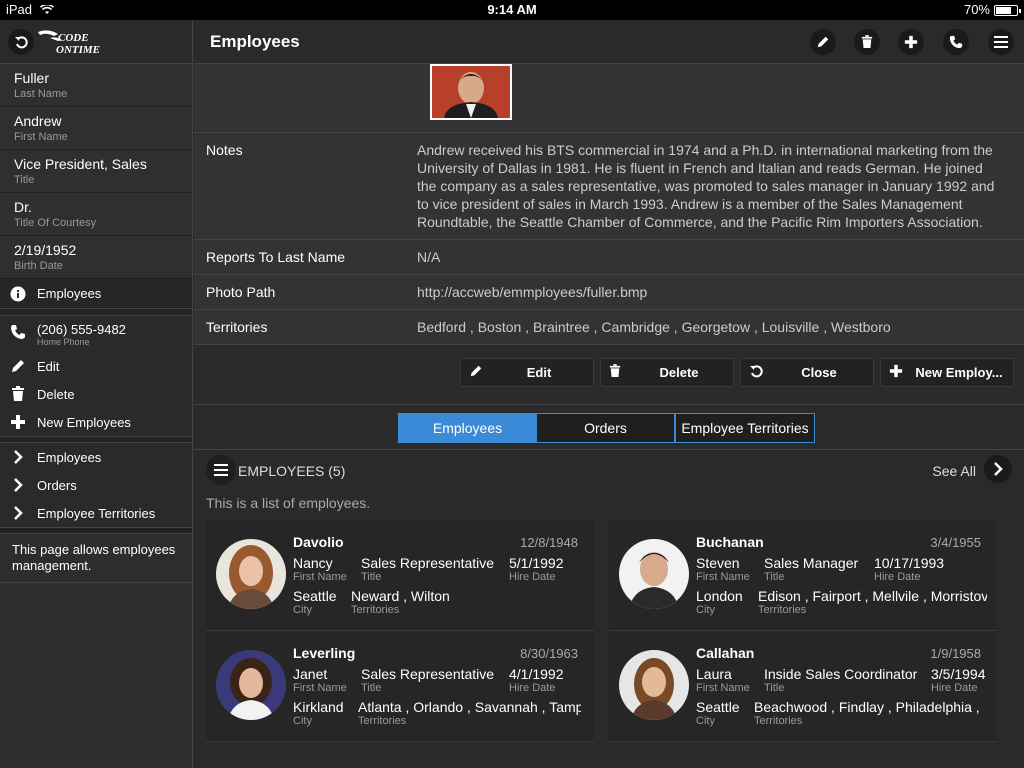 Image resolution: width=1024 pixels, height=768 pixels. What do you see at coordinates (745, 428) in the screenshot?
I see `tab-employee-territories: Employee Territories` at bounding box center [745, 428].